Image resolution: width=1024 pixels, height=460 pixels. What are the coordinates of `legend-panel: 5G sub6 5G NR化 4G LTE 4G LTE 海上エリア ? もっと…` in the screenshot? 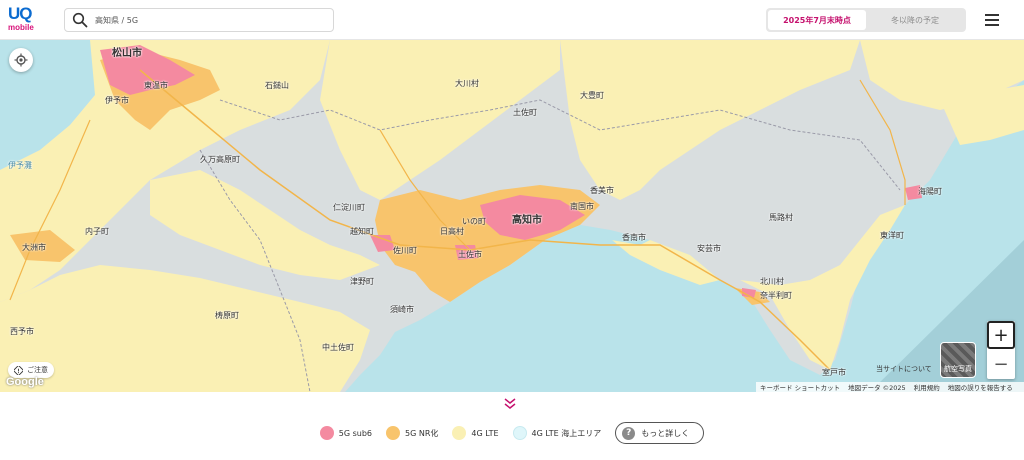 It's located at (512, 426).